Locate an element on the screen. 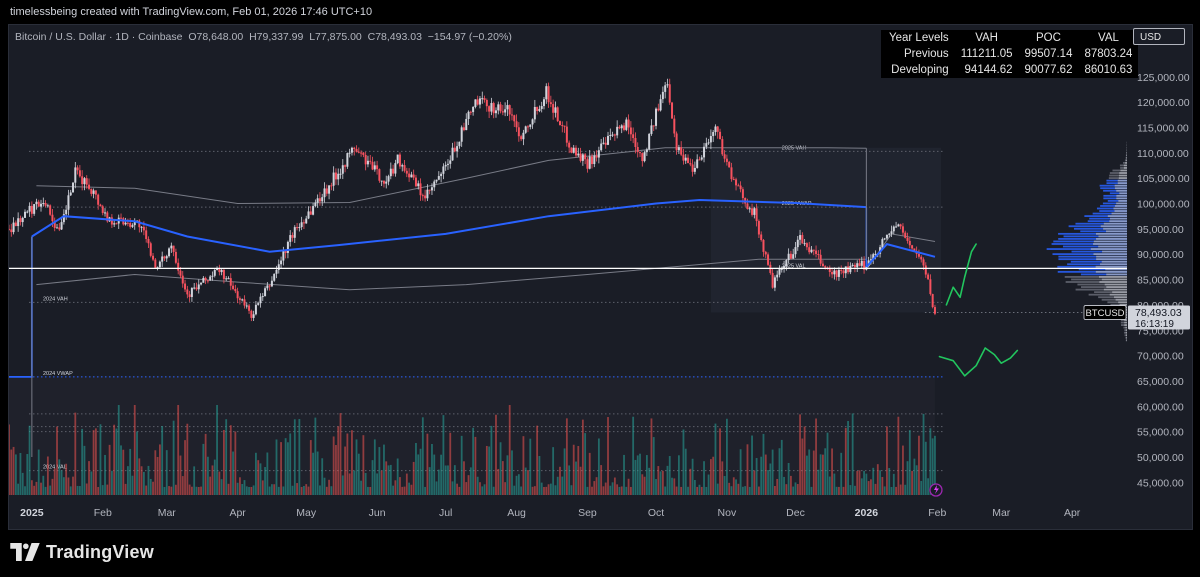 The image size is (1200, 577). y-tick-label: 55,000.00 is located at coordinates (1160, 433).